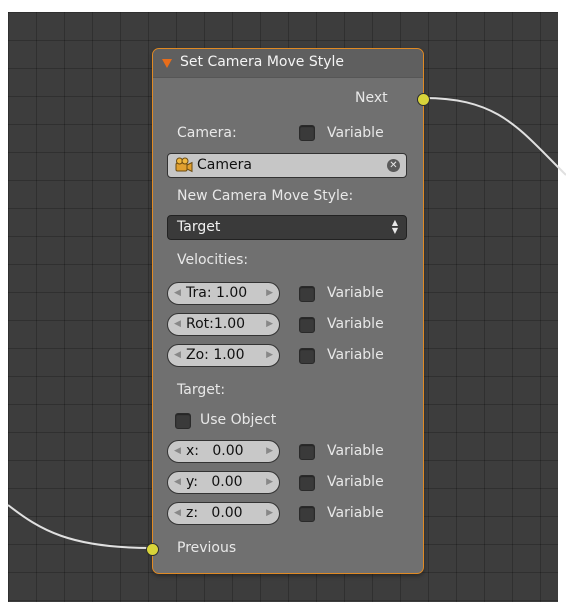 The image size is (566, 605). What do you see at coordinates (287, 227) in the screenshot?
I see `move-style-dropdown: Target ▲ ▼` at bounding box center [287, 227].